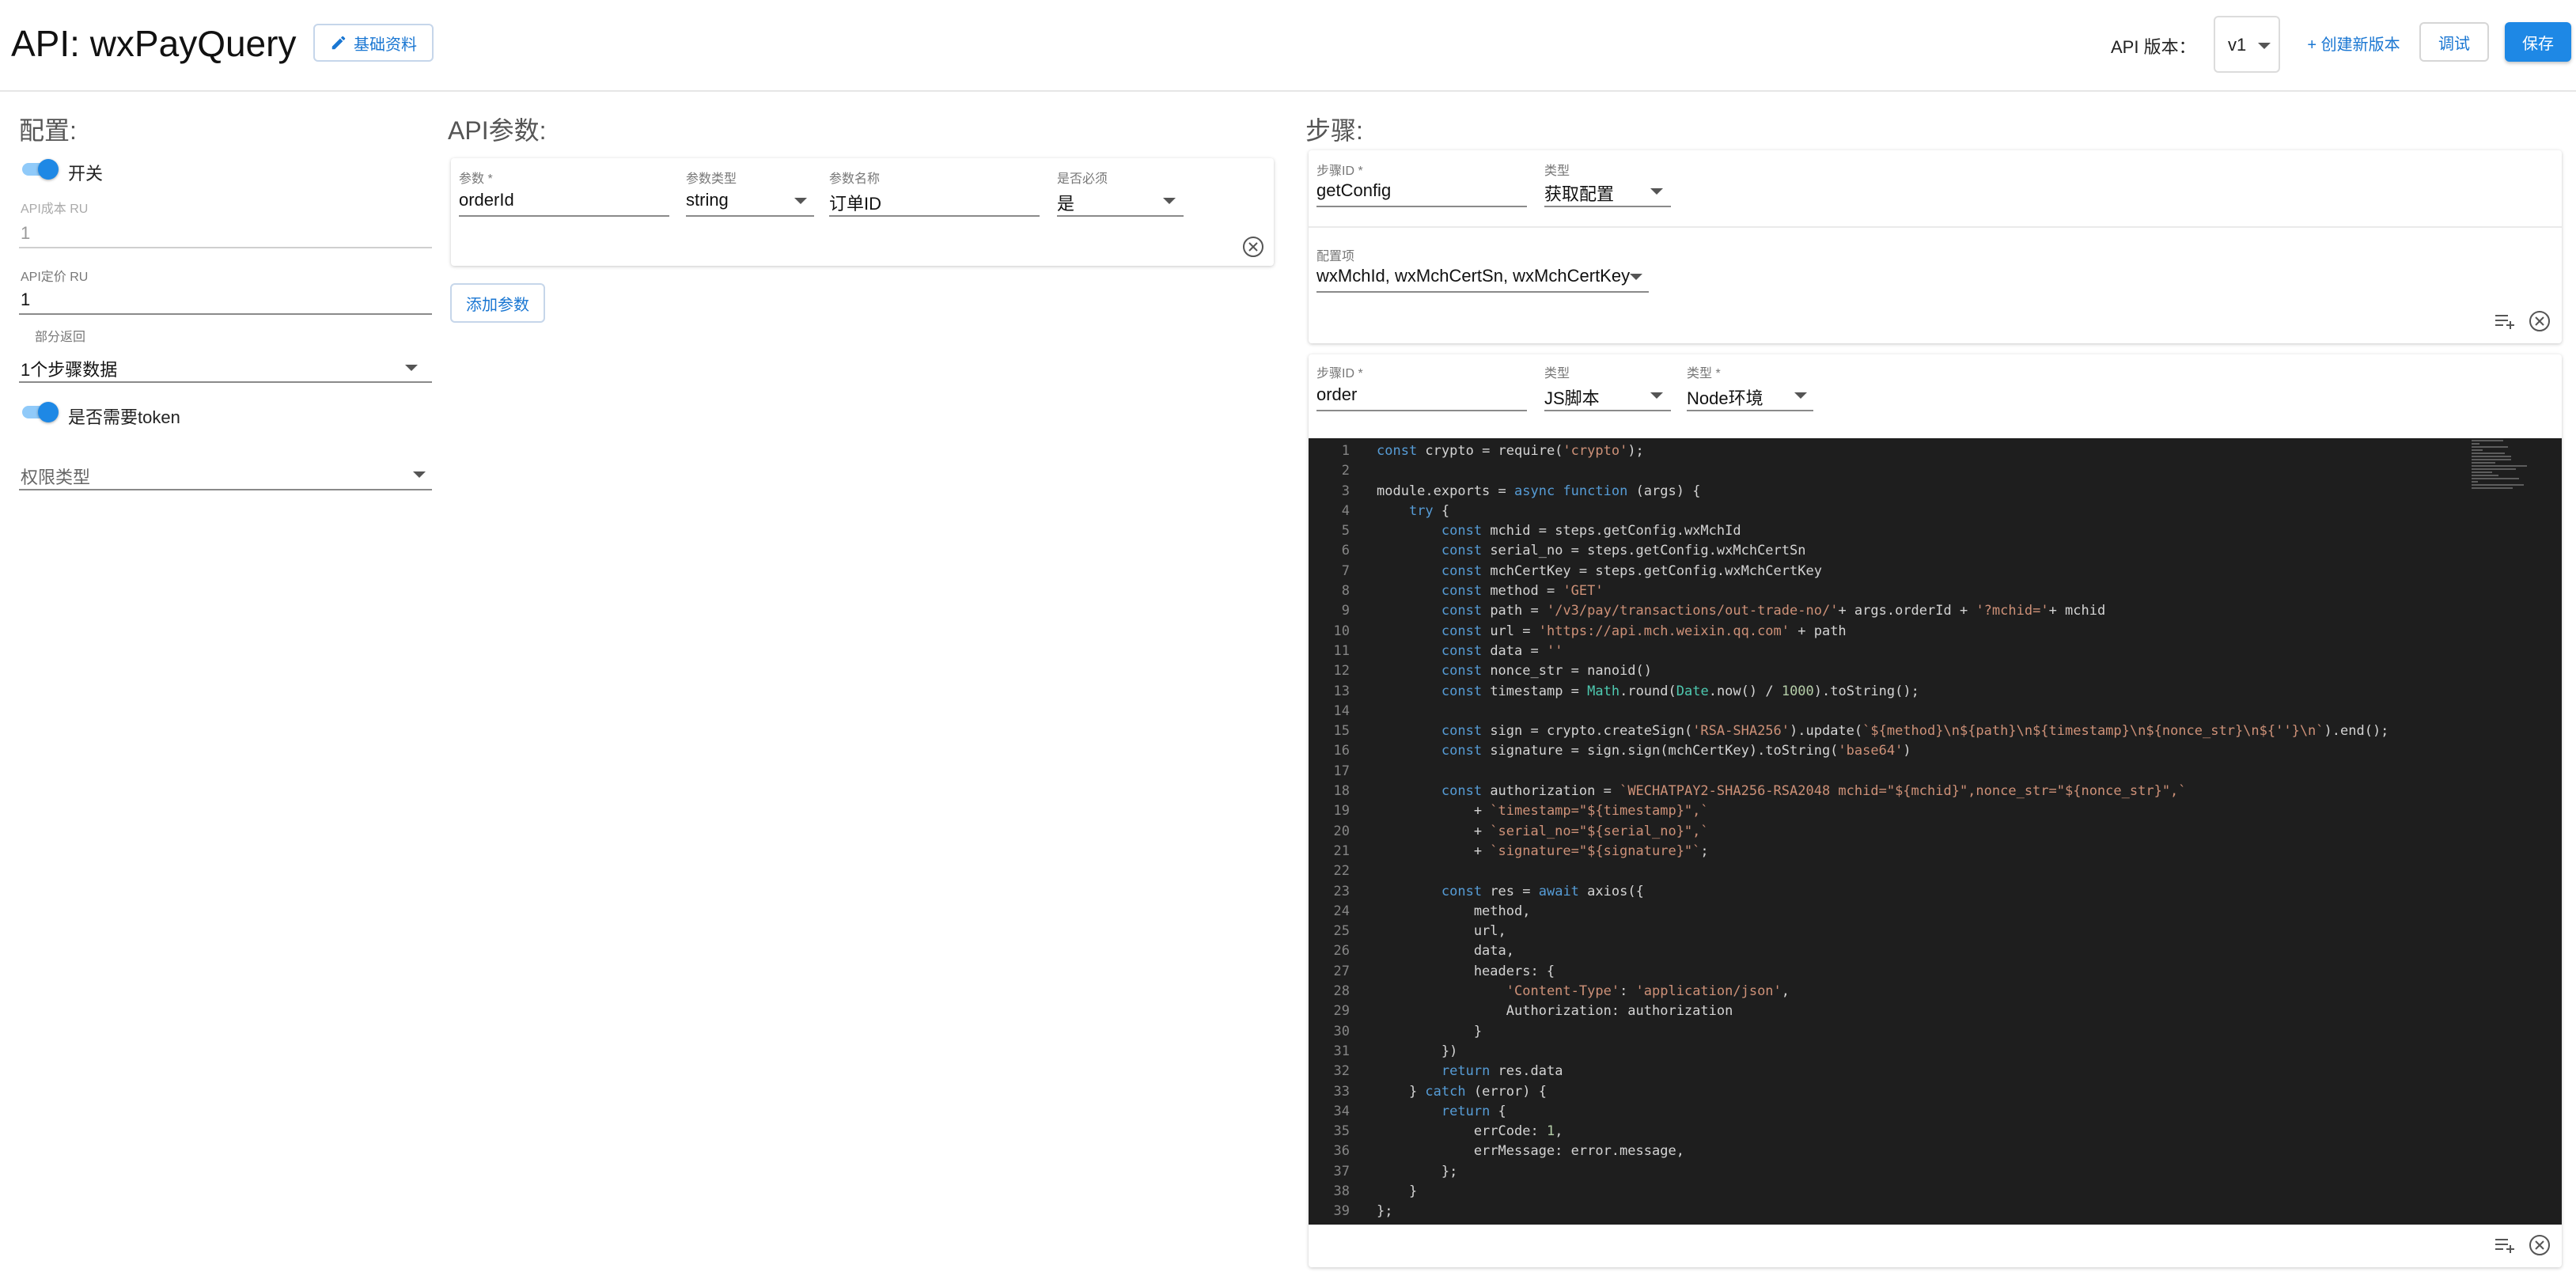 The height and width of the screenshot is (1276, 2576). I want to click on line-number: 33, so click(1341, 1091).